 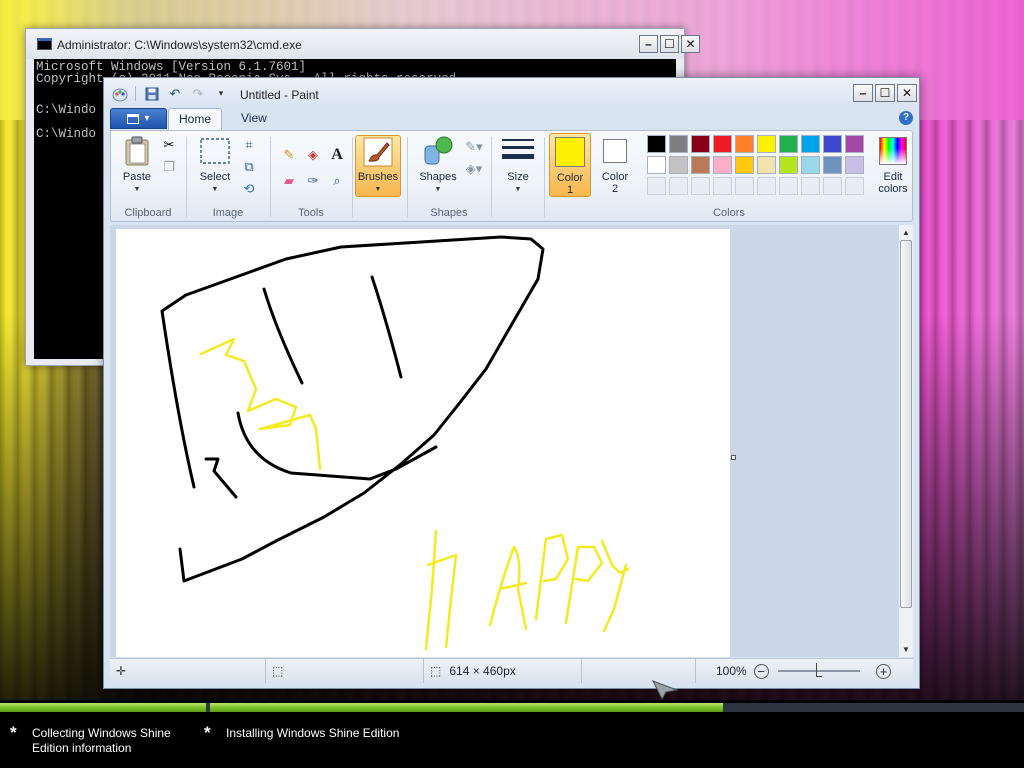 What do you see at coordinates (474, 169) in the screenshot?
I see `fill-shape-icon: ◈▾` at bounding box center [474, 169].